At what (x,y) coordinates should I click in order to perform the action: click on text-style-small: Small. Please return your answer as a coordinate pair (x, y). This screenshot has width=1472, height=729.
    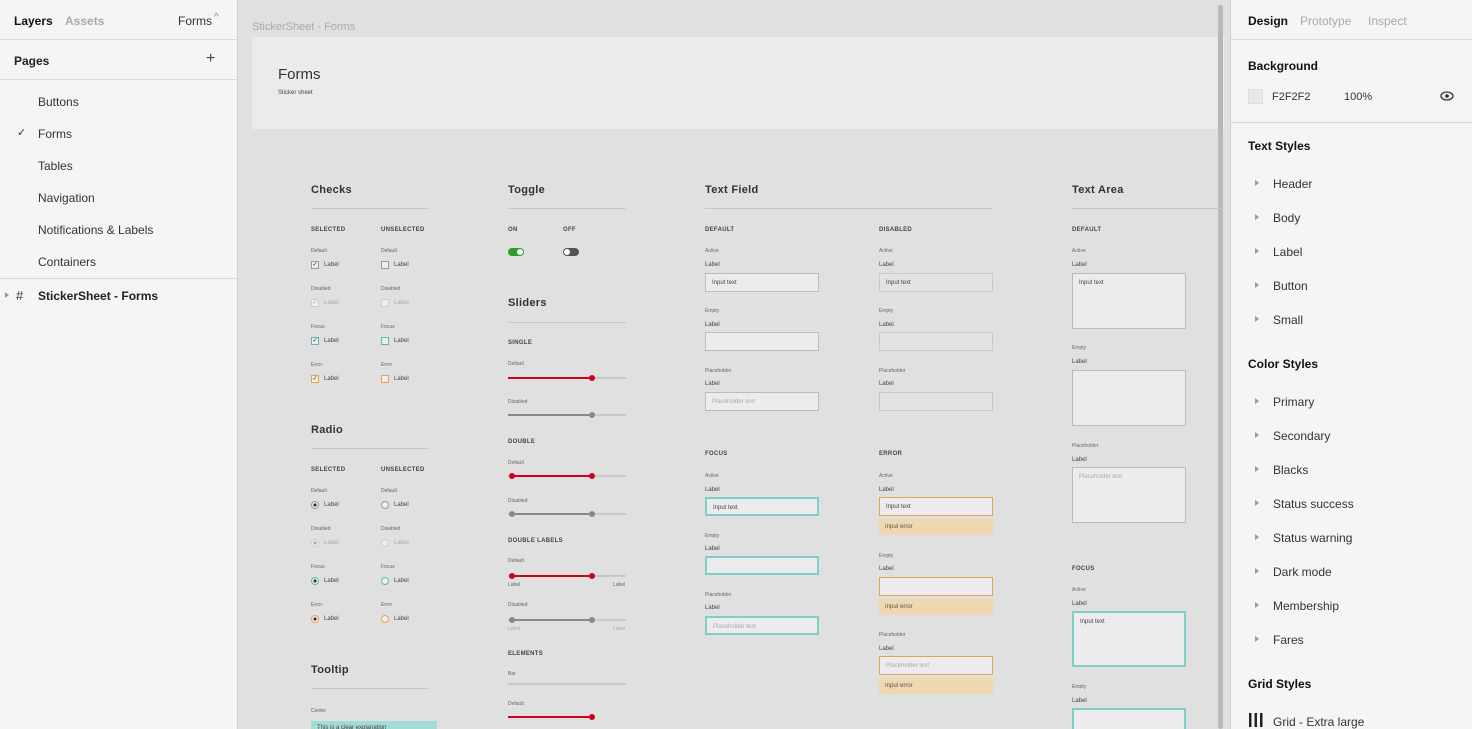
    Looking at the image, I should click on (1288, 320).